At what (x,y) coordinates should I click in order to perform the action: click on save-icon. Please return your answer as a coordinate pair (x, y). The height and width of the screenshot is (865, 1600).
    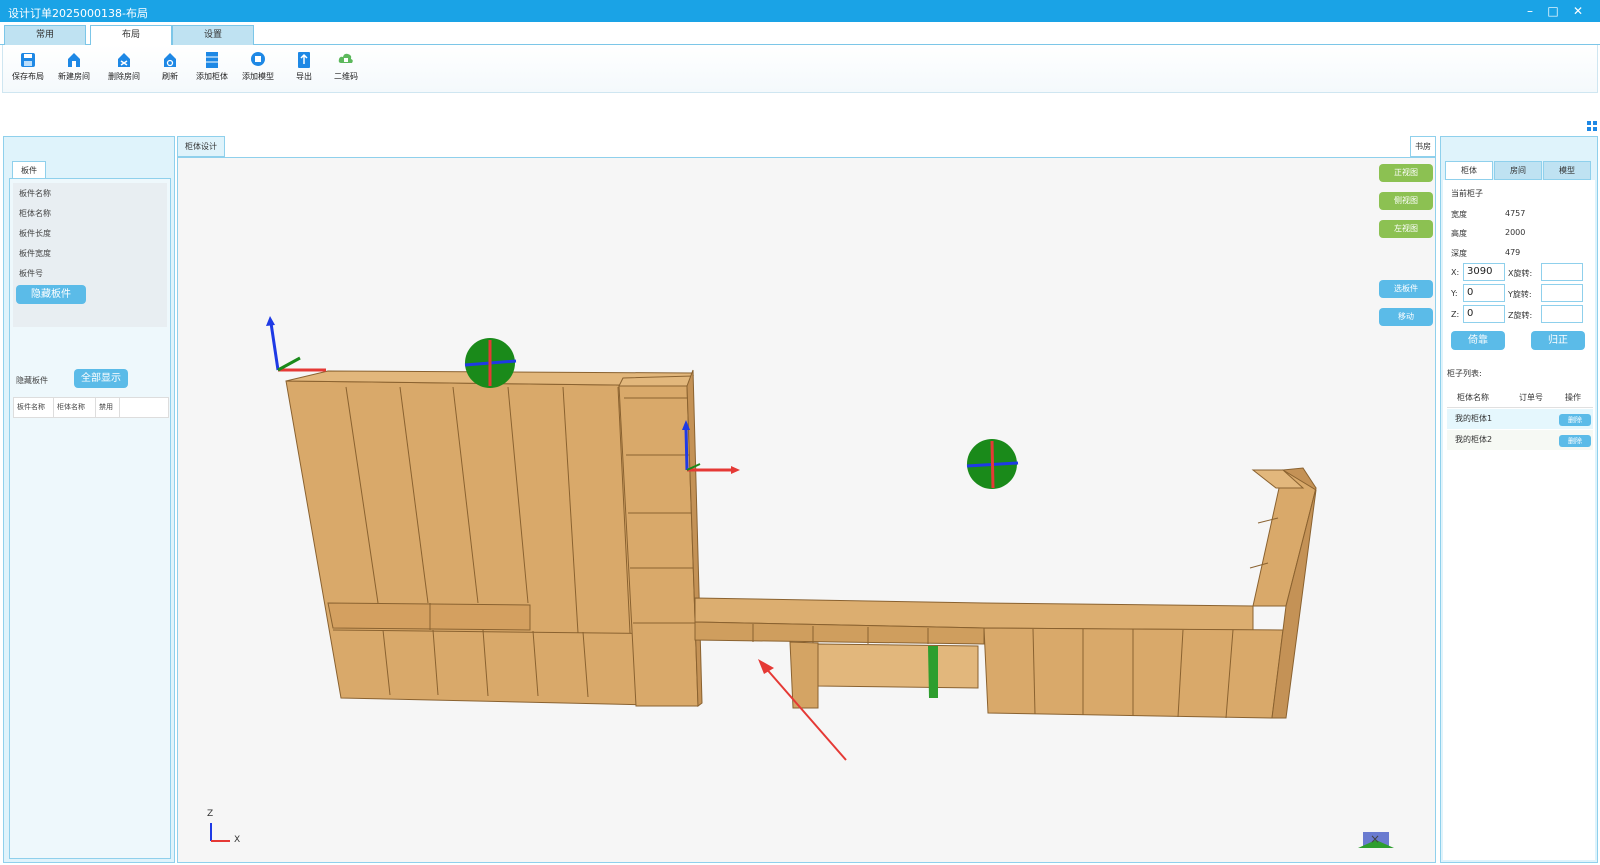
    Looking at the image, I should click on (28, 60).